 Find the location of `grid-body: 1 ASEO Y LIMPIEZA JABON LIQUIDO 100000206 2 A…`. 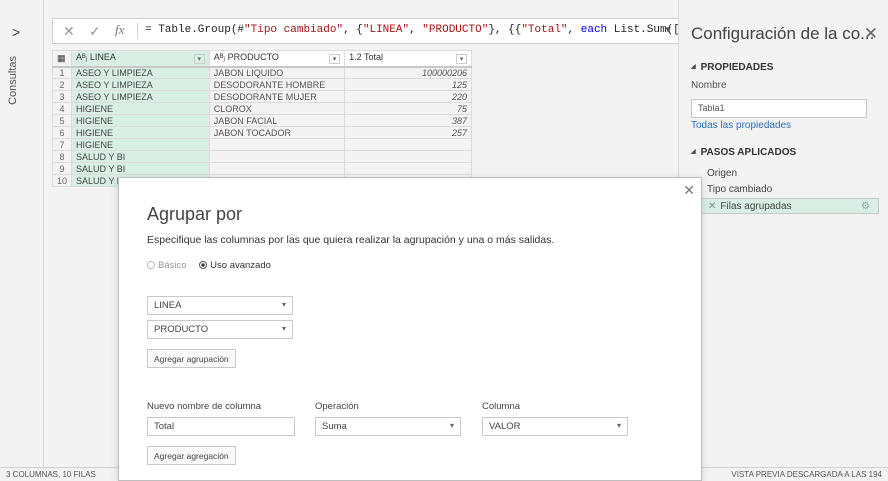

grid-body: 1 ASEO Y LIMPIEZA JABON LIQUIDO 100000206 2 A… is located at coordinates (261, 126).